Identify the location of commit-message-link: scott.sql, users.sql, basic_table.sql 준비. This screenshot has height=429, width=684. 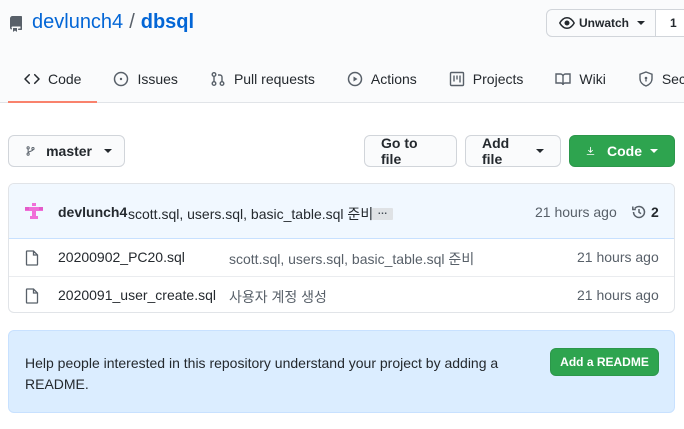
(250, 214).